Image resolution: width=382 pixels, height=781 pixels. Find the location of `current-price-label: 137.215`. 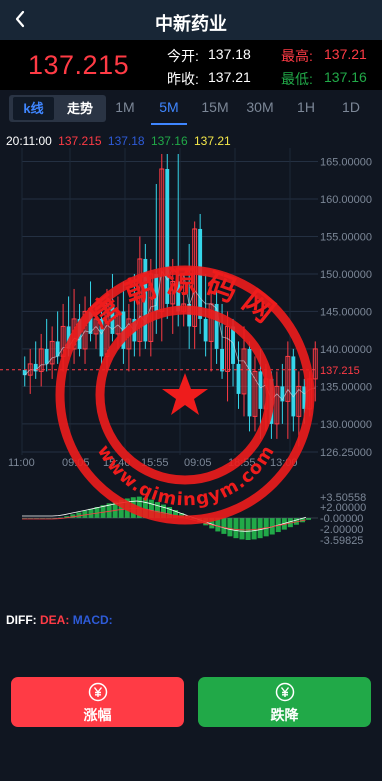

current-price-label: 137.215 is located at coordinates (340, 371).